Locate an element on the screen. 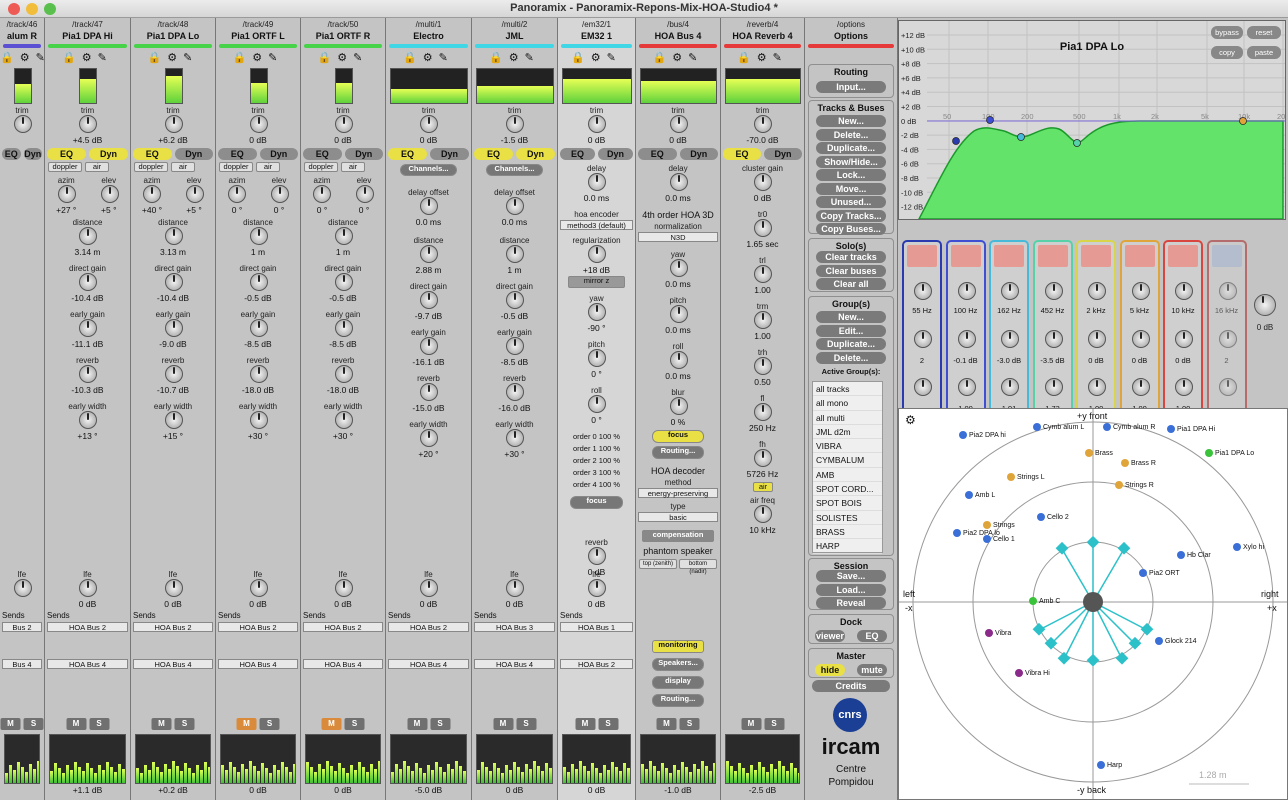 Image resolution: width=1288 pixels, height=800 pixels. eq-button: EQ is located at coordinates (322, 154).